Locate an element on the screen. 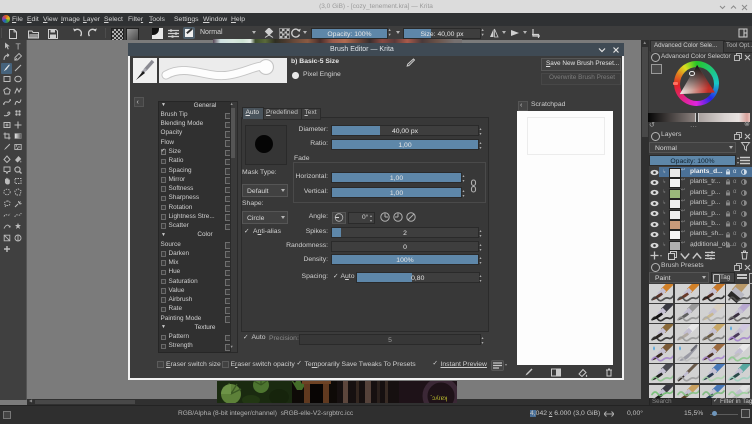 The image size is (752, 424). svg-text: ˊɔʎıɐʞ is located at coordinates (438, 398).